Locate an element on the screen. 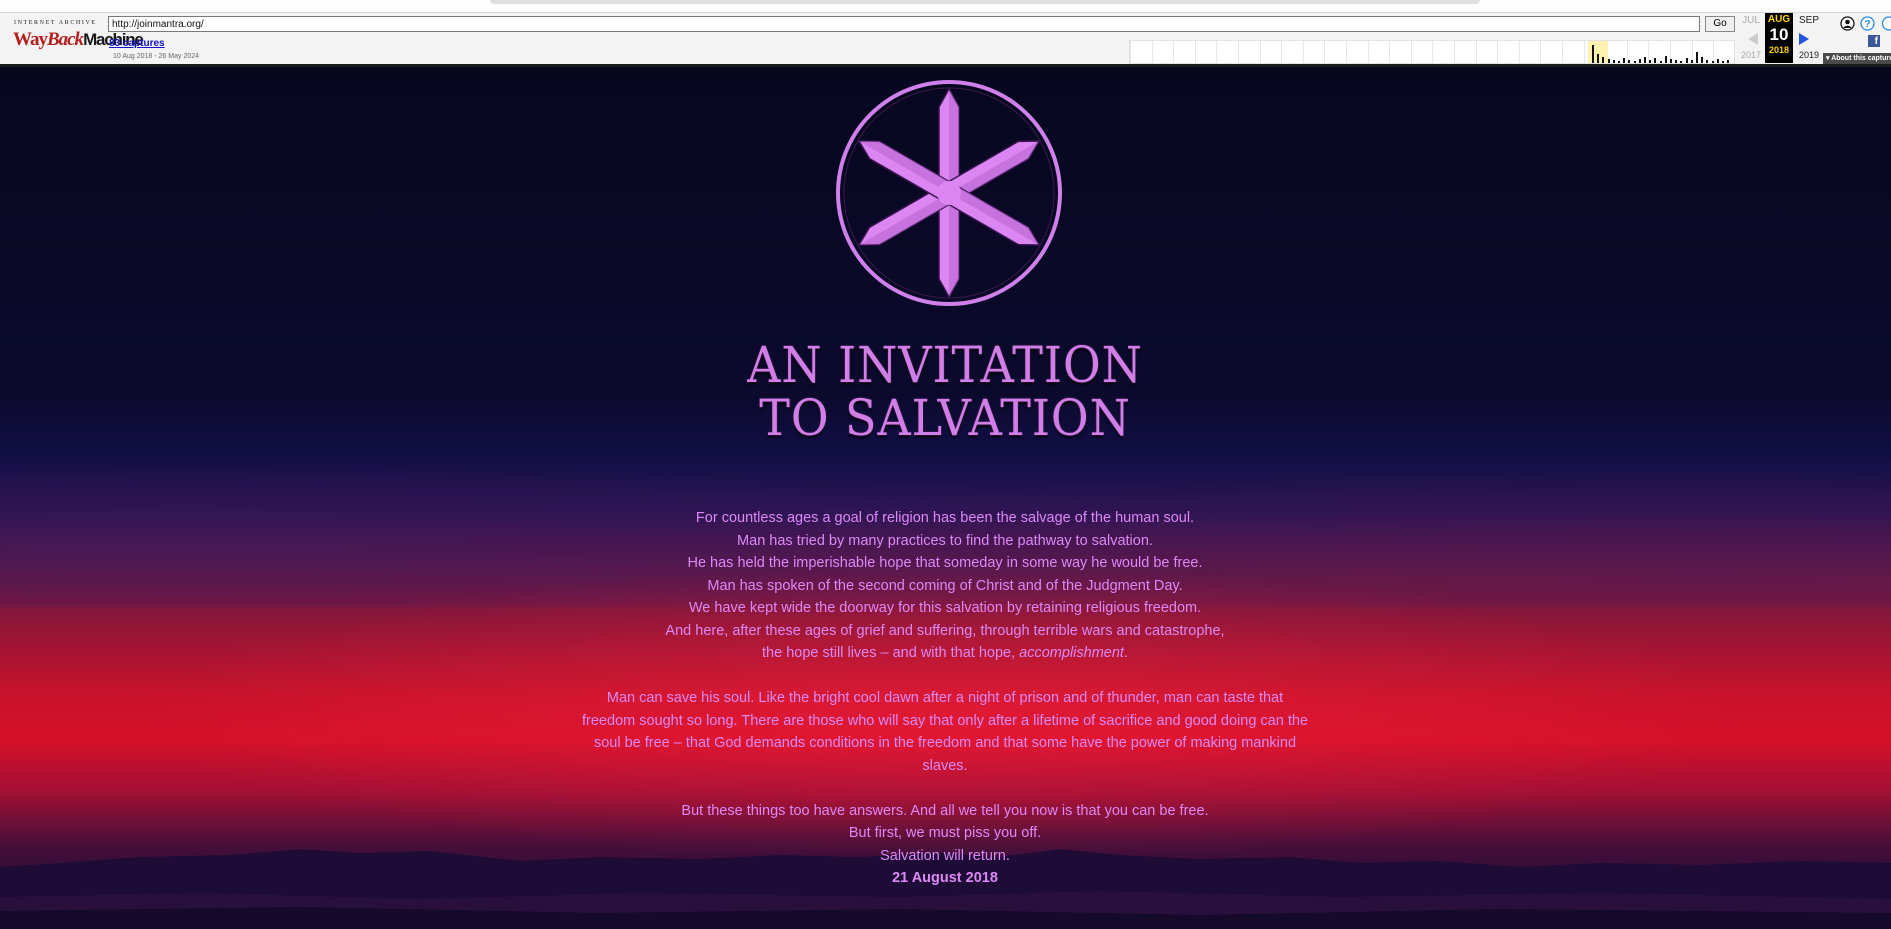 Image resolution: width=1891 pixels, height=929 pixels. capture-sparkline is located at coordinates (1432, 52).